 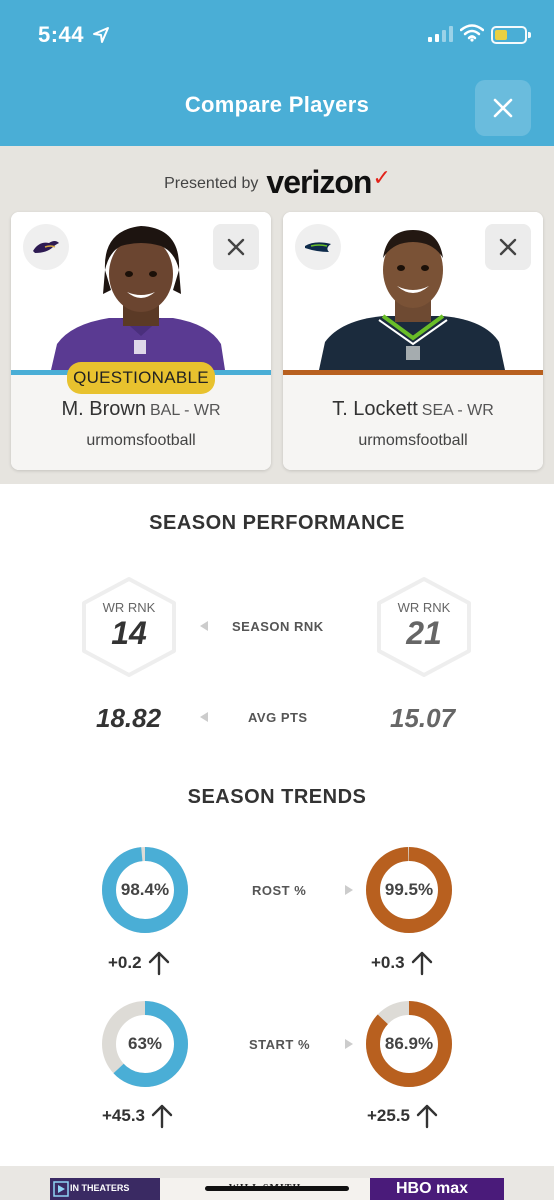 What do you see at coordinates (375, 409) in the screenshot?
I see `player-name: T. Lockett` at bounding box center [375, 409].